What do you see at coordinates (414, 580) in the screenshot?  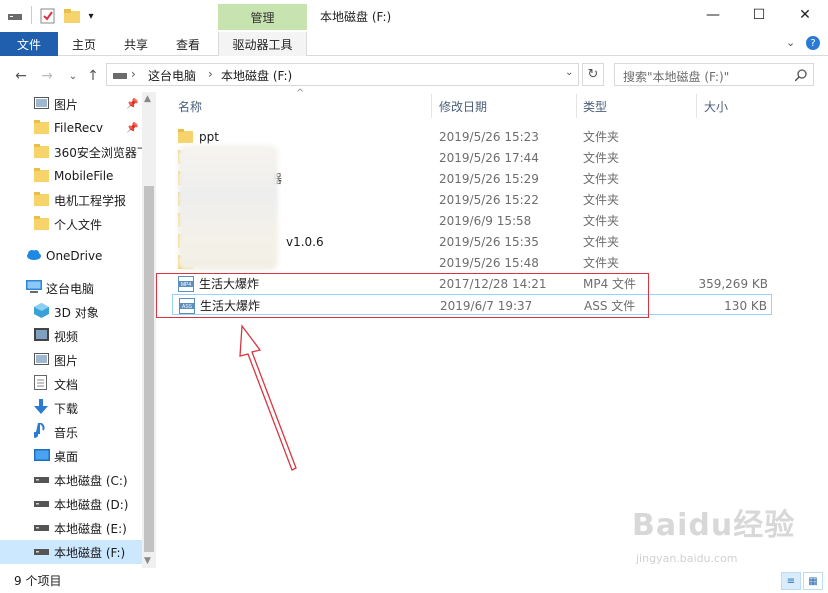 I see `status-bar: 9 个项目` at bounding box center [414, 580].